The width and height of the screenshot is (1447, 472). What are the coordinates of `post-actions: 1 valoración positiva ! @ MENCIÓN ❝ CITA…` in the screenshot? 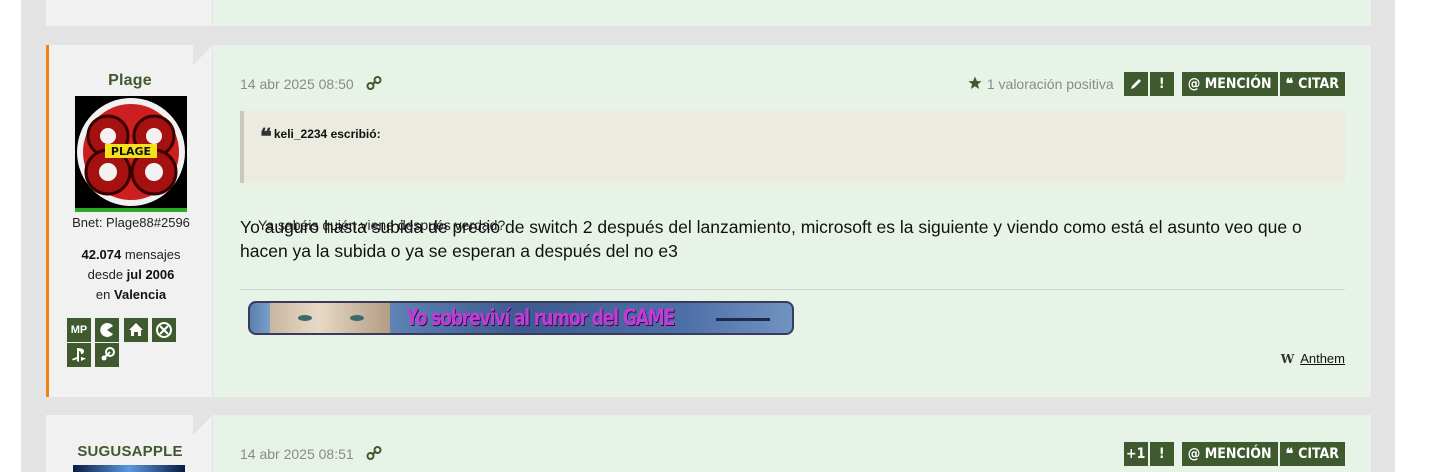 It's located at (1156, 84).